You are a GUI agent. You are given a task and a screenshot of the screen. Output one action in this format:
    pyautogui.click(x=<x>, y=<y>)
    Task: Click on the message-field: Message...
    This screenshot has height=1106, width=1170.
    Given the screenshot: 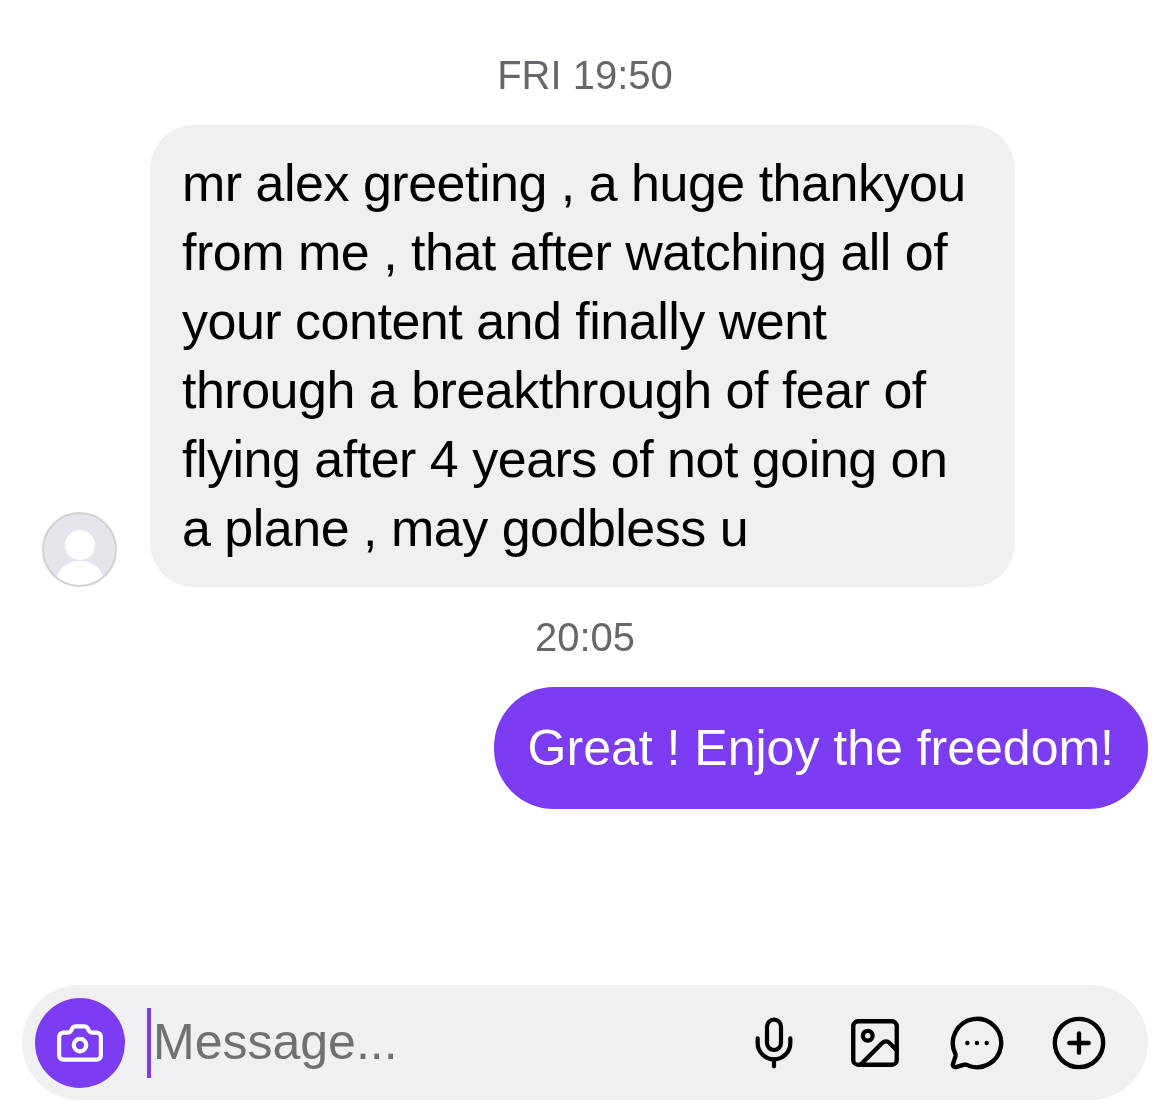 What is the action you would take?
    pyautogui.click(x=585, y=1042)
    